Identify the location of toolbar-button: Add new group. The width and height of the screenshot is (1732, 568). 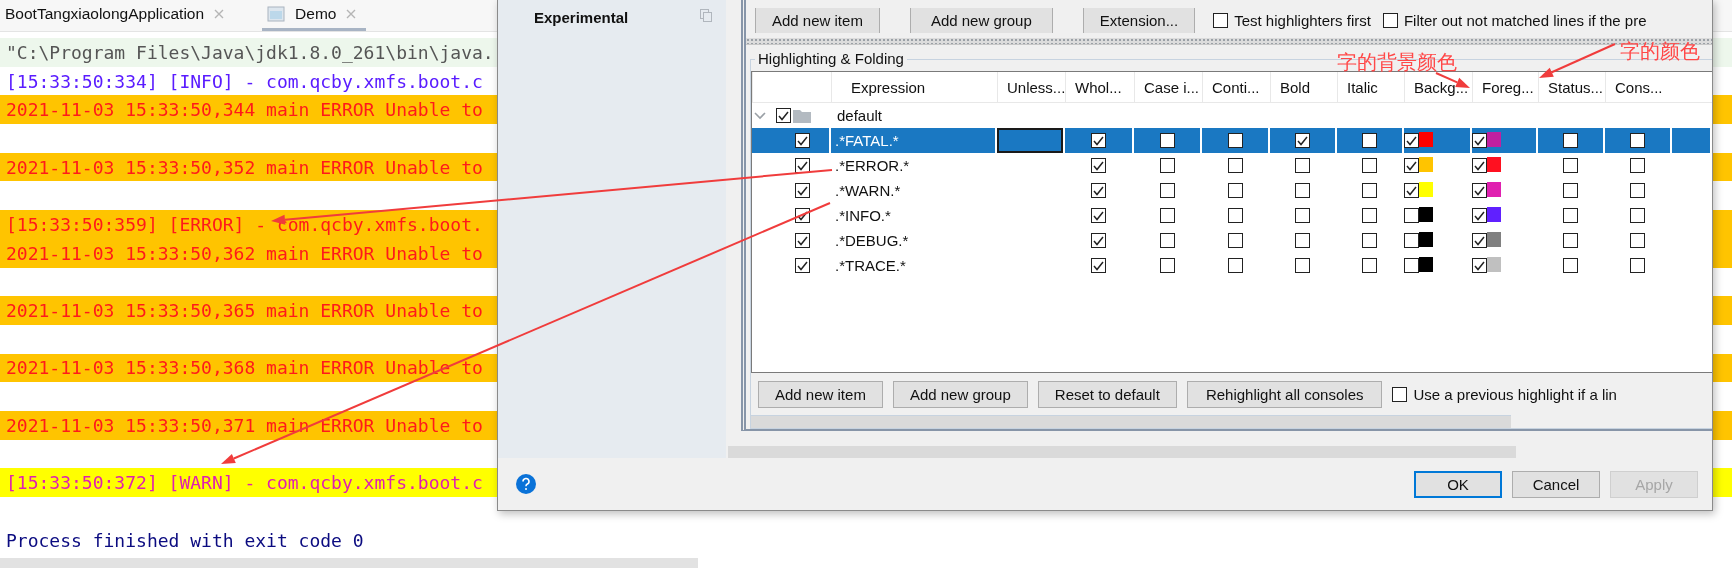
(981, 20).